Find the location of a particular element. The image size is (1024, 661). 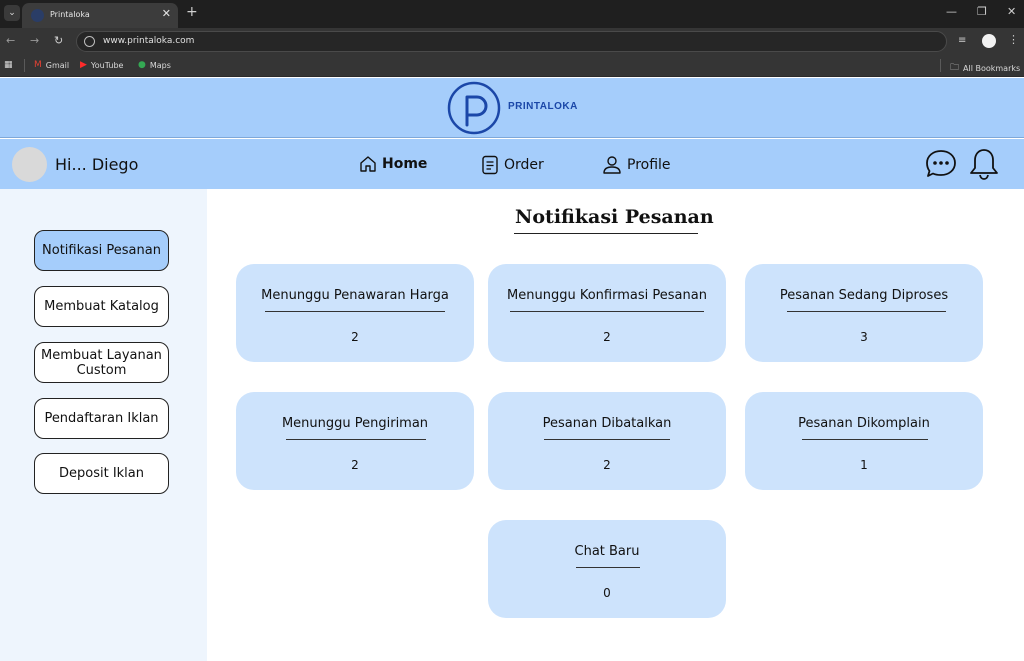

status-card-pesanan-sedang-diproses: Pesanan Sedang Diproses 3 is located at coordinates (864, 313).